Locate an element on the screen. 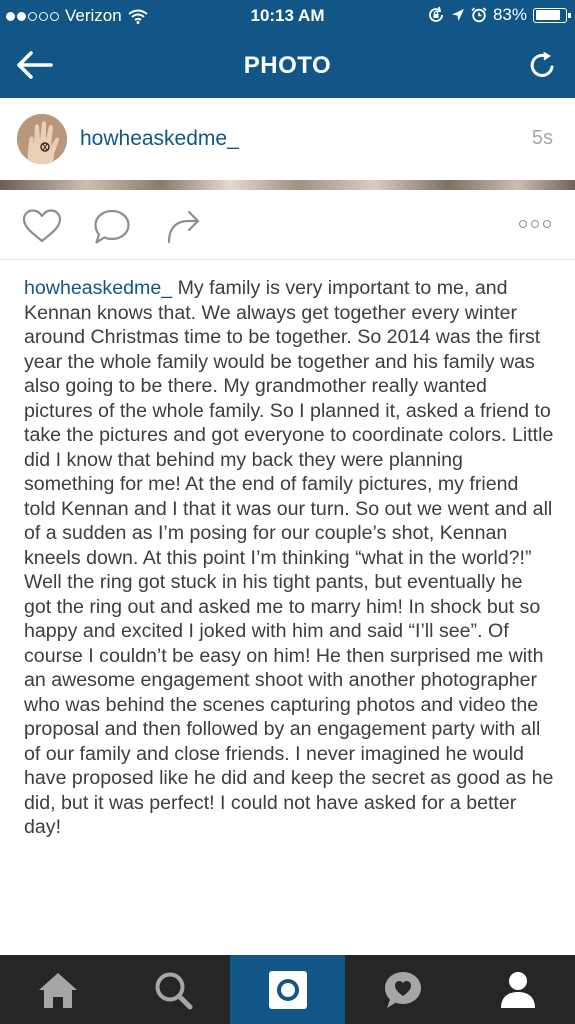 This screenshot has width=575, height=1024. navigation-bar: PHOTO is located at coordinates (287, 65).